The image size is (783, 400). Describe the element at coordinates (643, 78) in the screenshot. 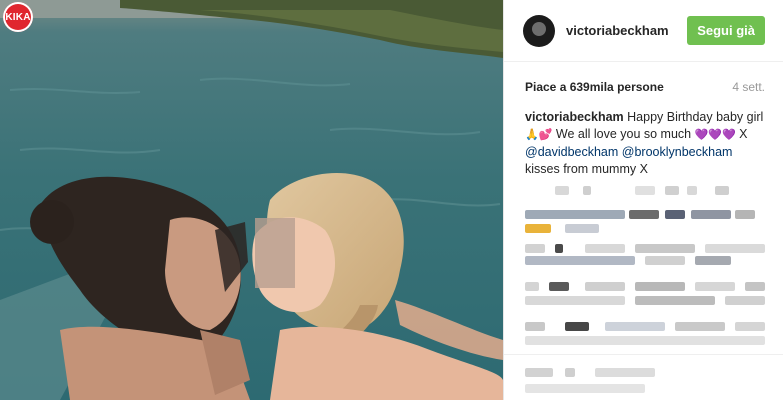

I see `post-meta: Piace a 639mila persone 4 sett.` at that location.